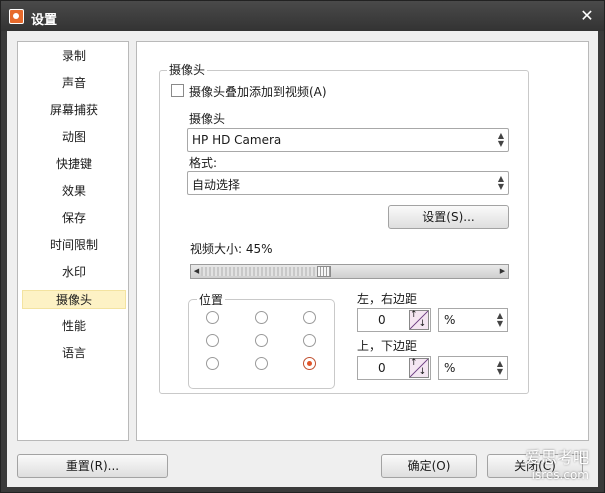 This screenshot has width=605, height=493. I want to click on slider-left-arrow-icon: ◀, so click(196, 271).